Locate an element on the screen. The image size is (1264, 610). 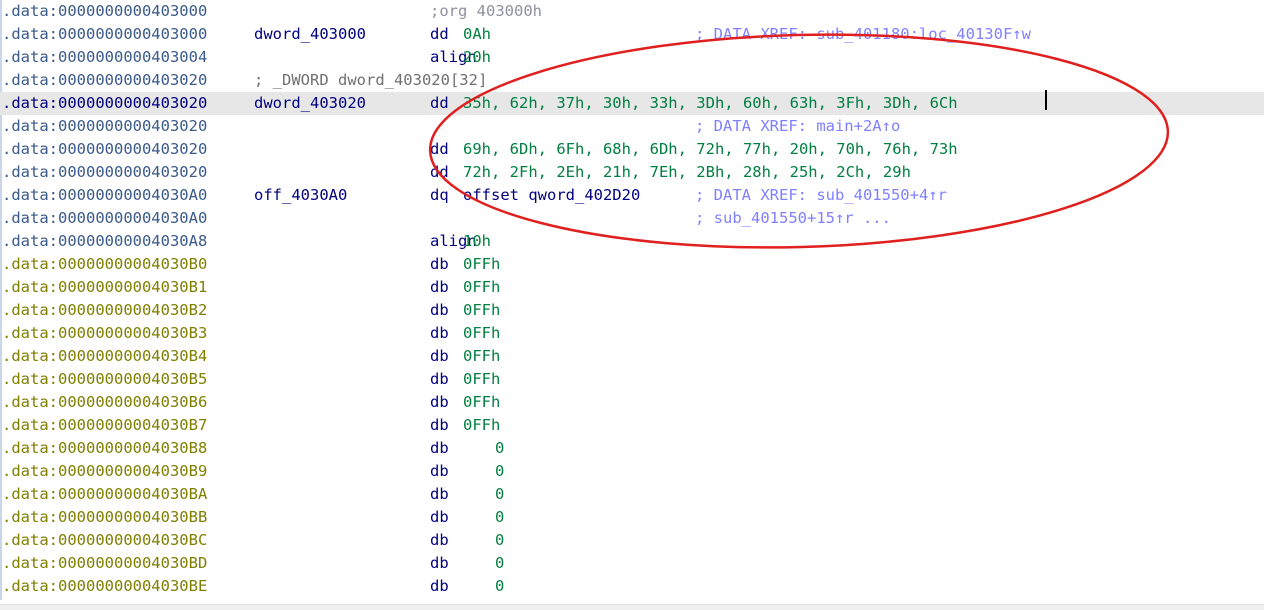
listing-line: .data:00000000004030BE db 0 is located at coordinates (632, 586).